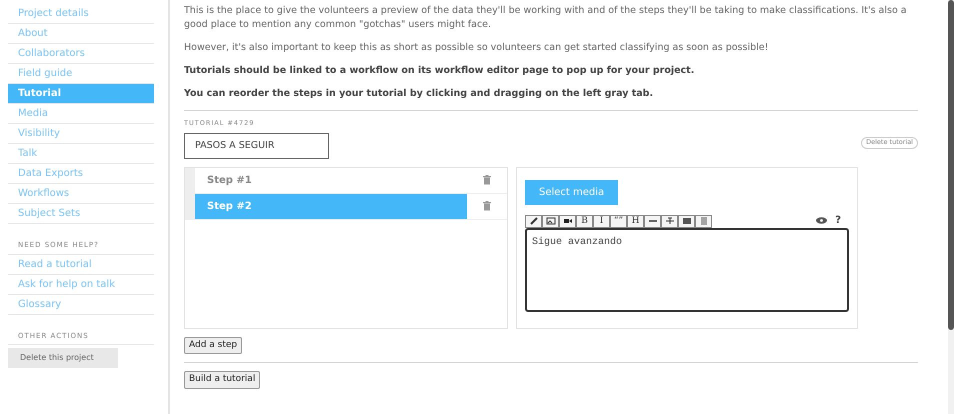 This screenshot has width=954, height=414. What do you see at coordinates (477, 48) in the screenshot?
I see `paragraph: However, it's also important to keep this as short as possible so volunteers can get started classifying as soon as possible!` at bounding box center [477, 48].